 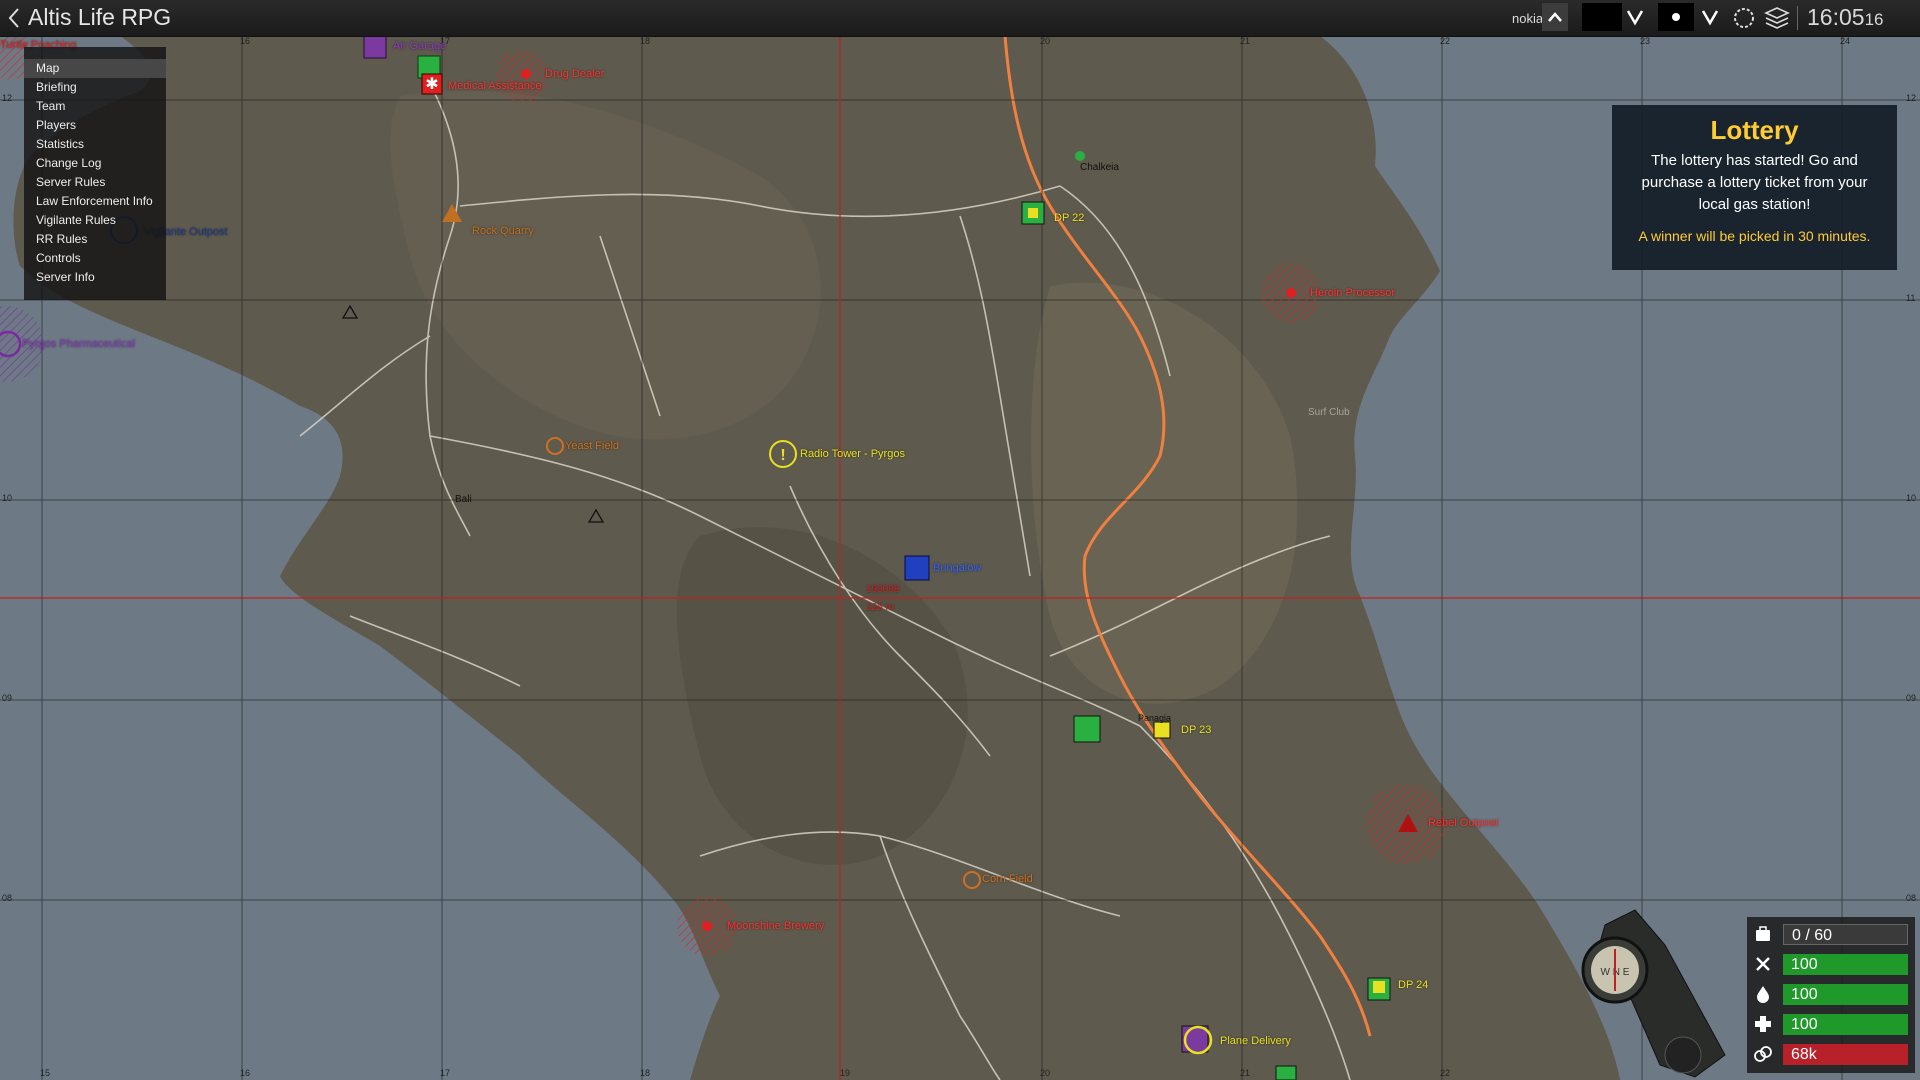 I want to click on label-air-garage: Air Garage, so click(x=420, y=46).